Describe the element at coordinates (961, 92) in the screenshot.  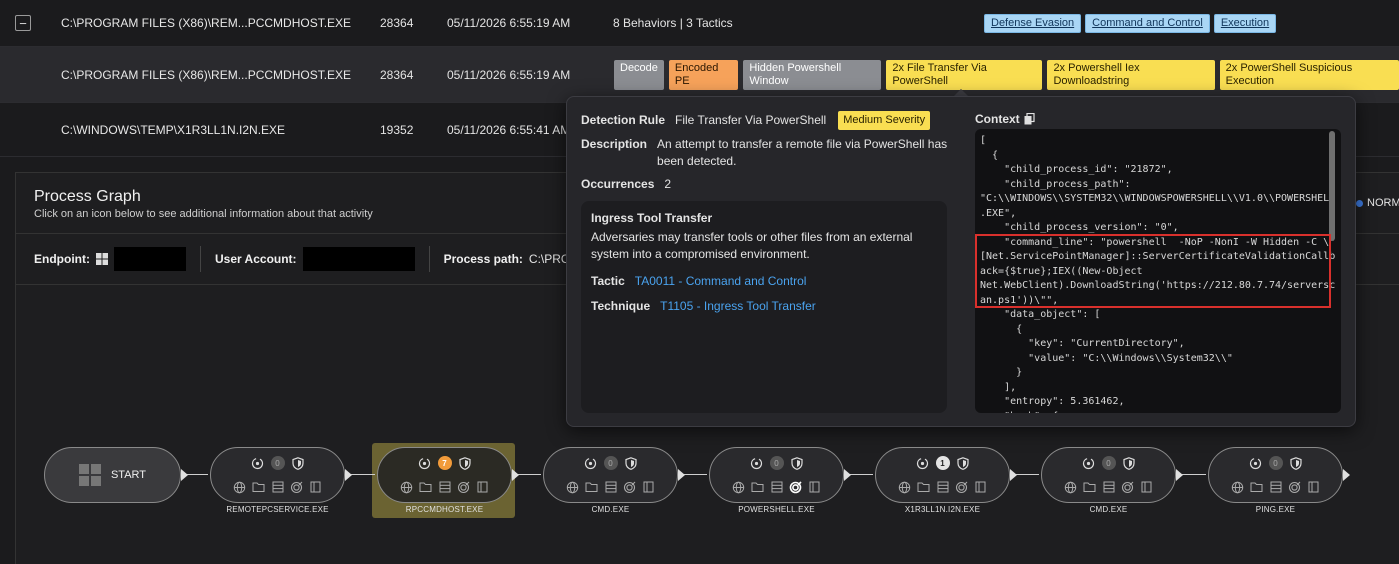
I see `popup-arrow` at that location.